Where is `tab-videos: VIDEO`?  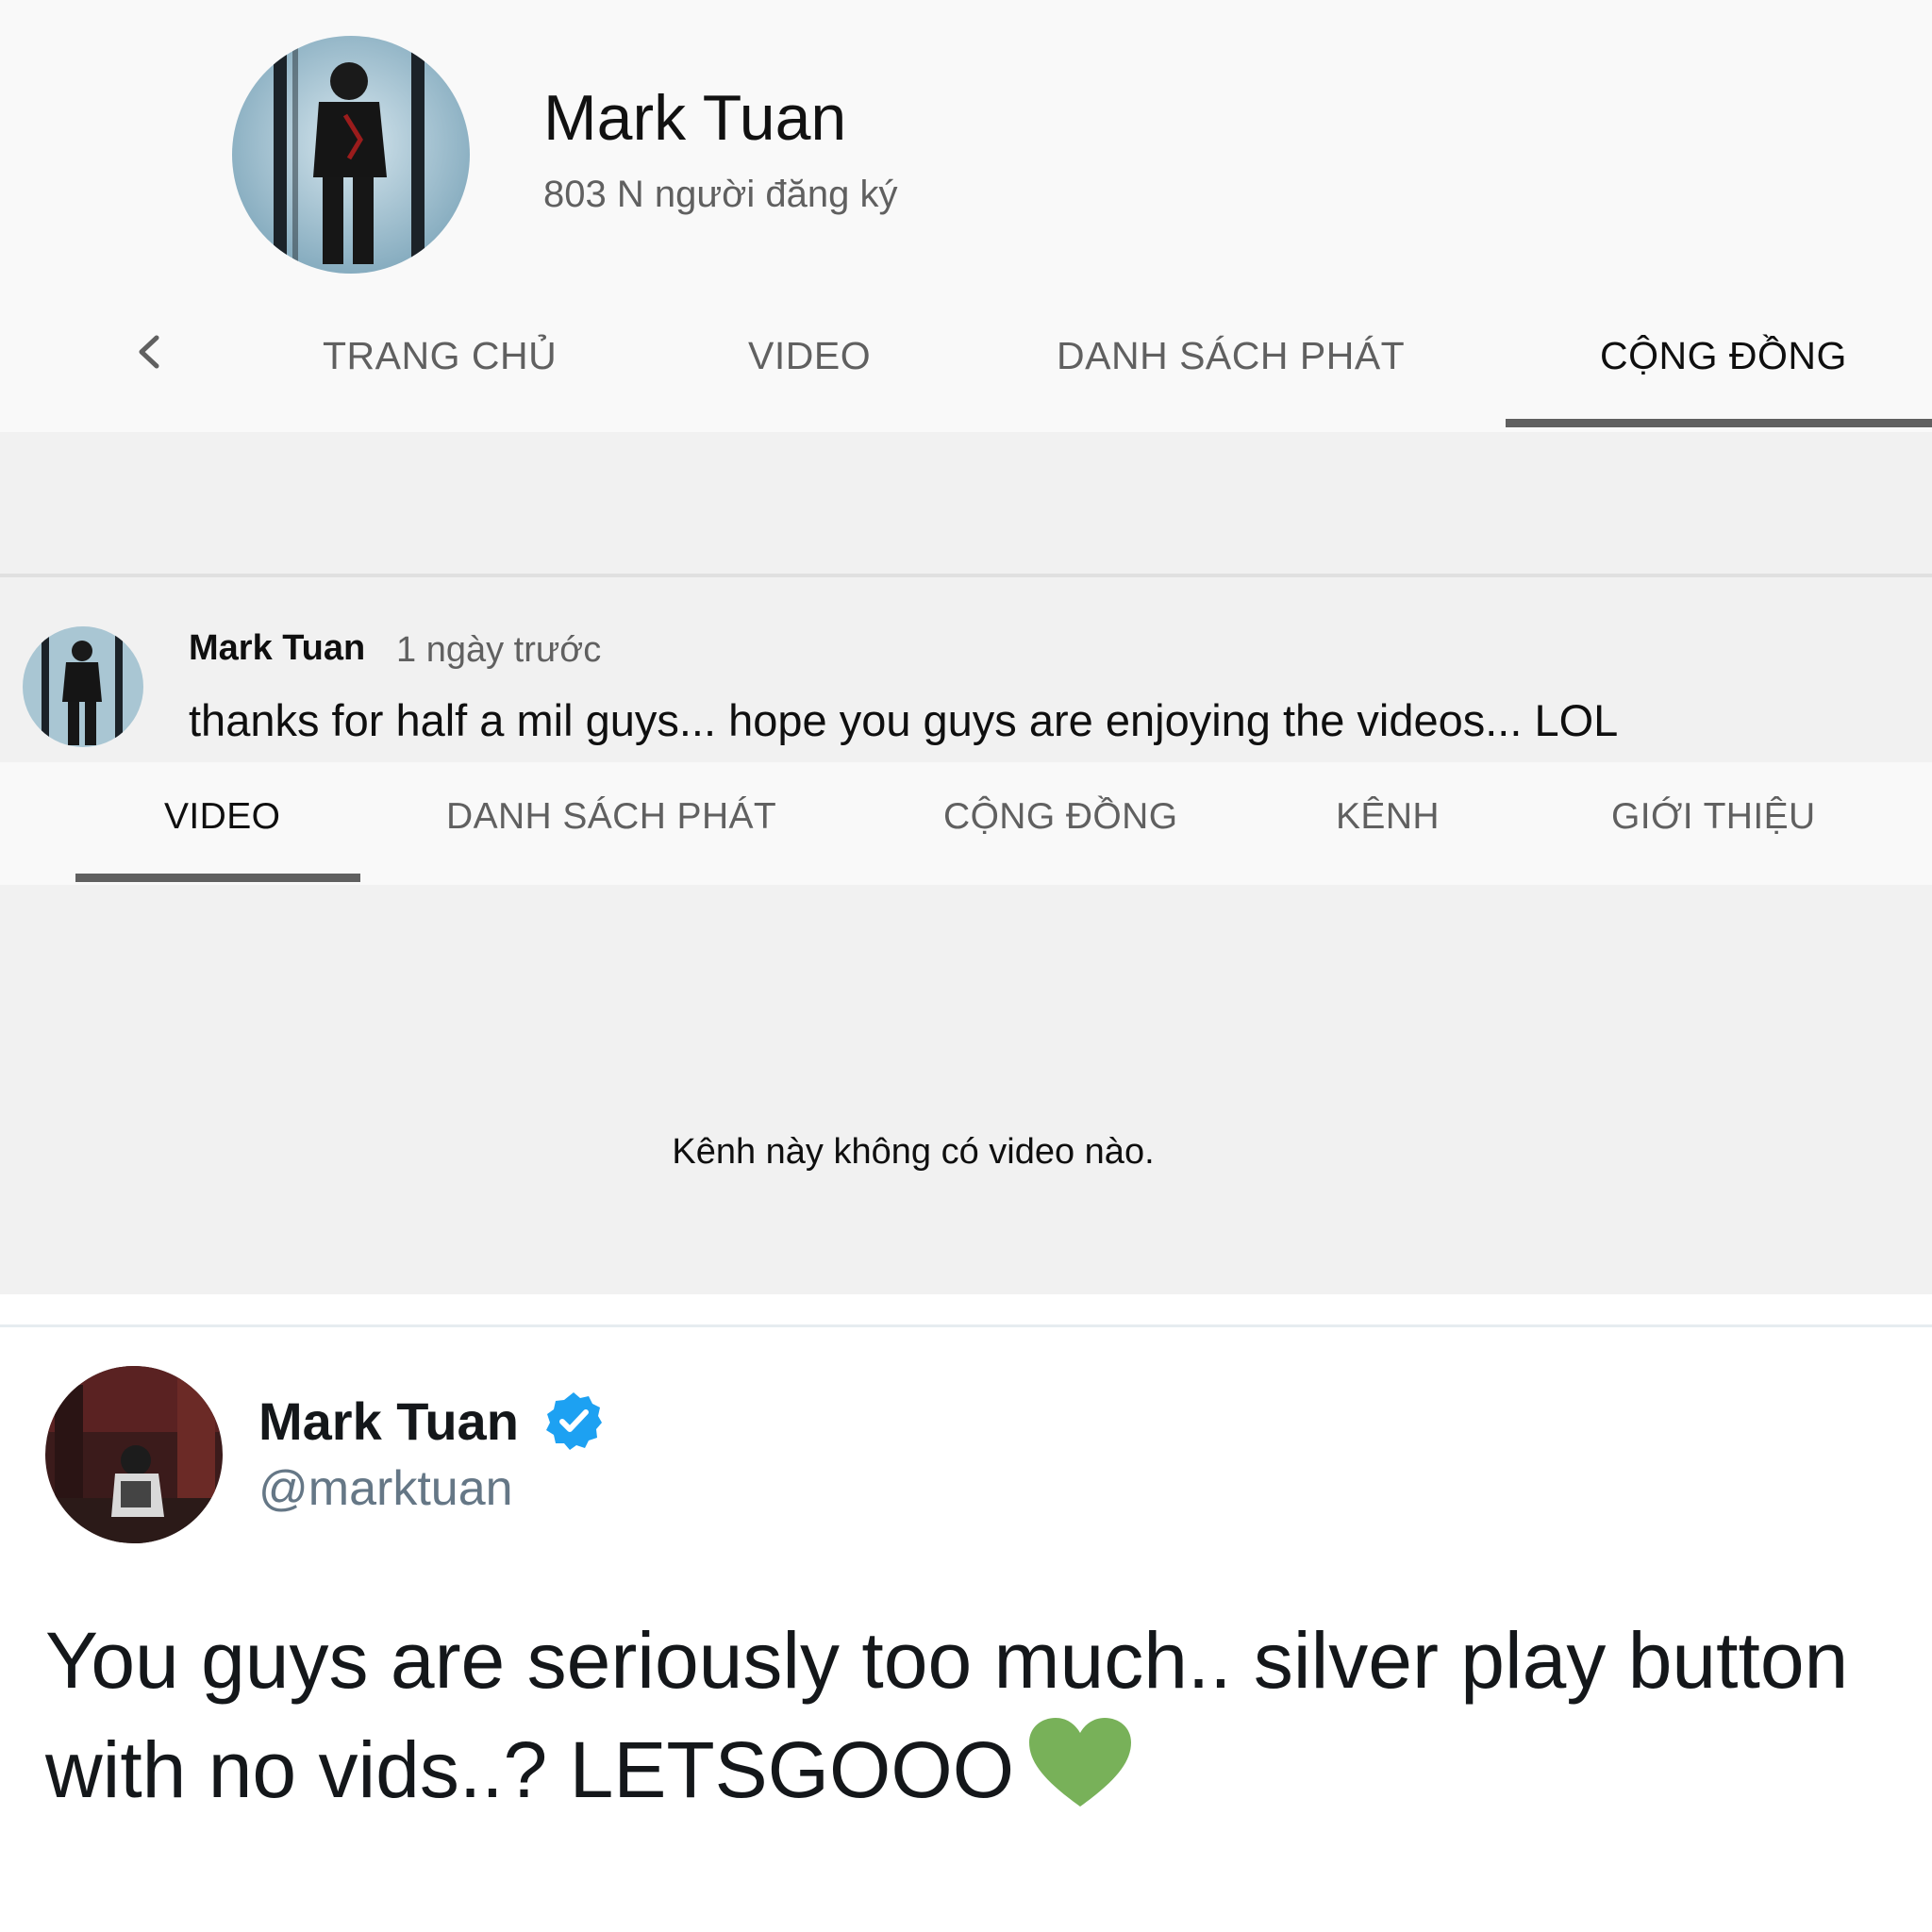 tab-videos: VIDEO is located at coordinates (810, 356).